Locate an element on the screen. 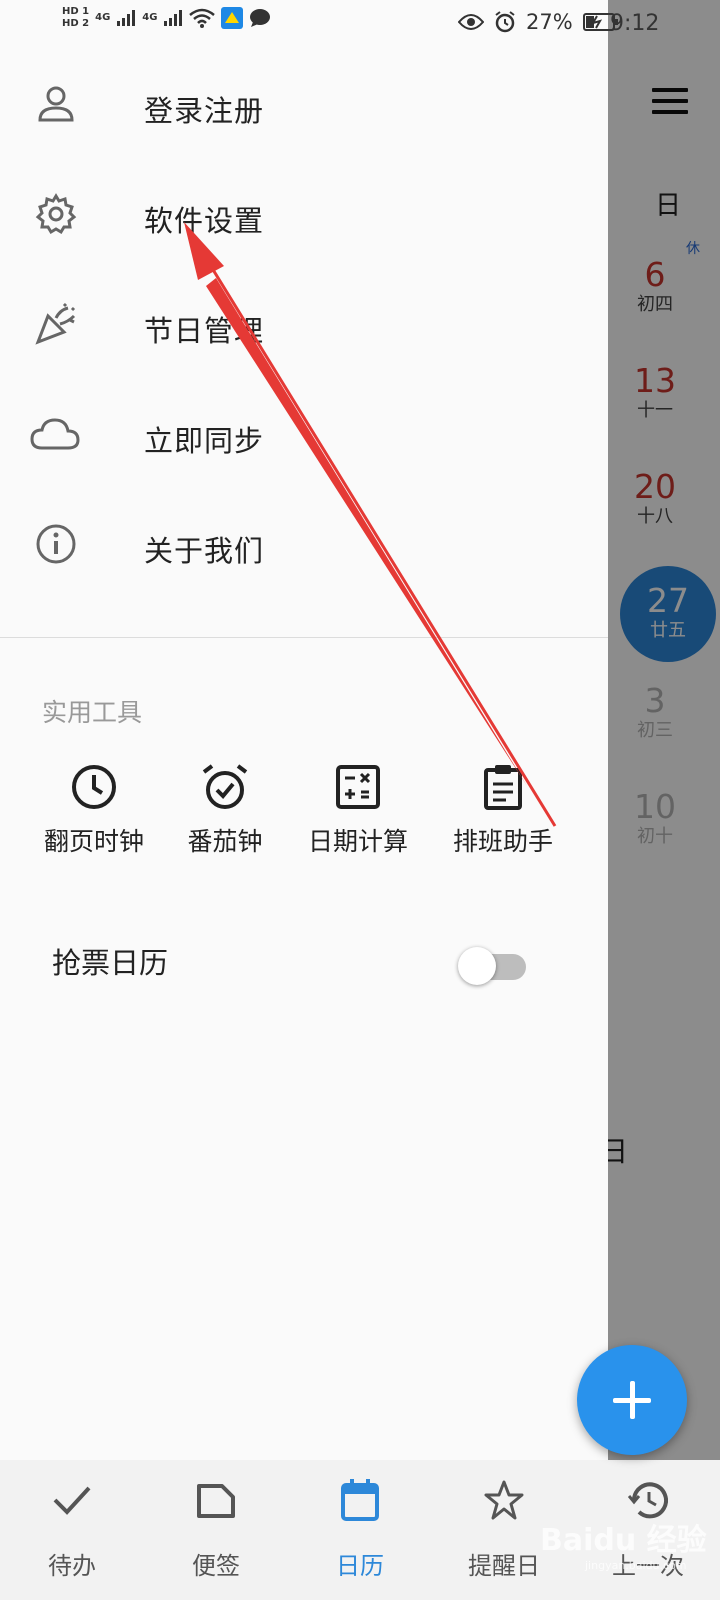 This screenshot has width=720, height=1600. baidu-watermark-logo: Baidu 经验 jingyan.baidu.com is located at coordinates (623, 1547).